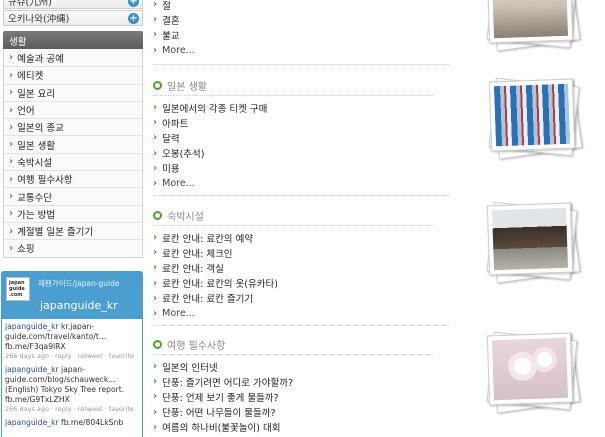  Describe the element at coordinates (30, 4) in the screenshot. I see `region-label: 규슈(九州)` at that location.